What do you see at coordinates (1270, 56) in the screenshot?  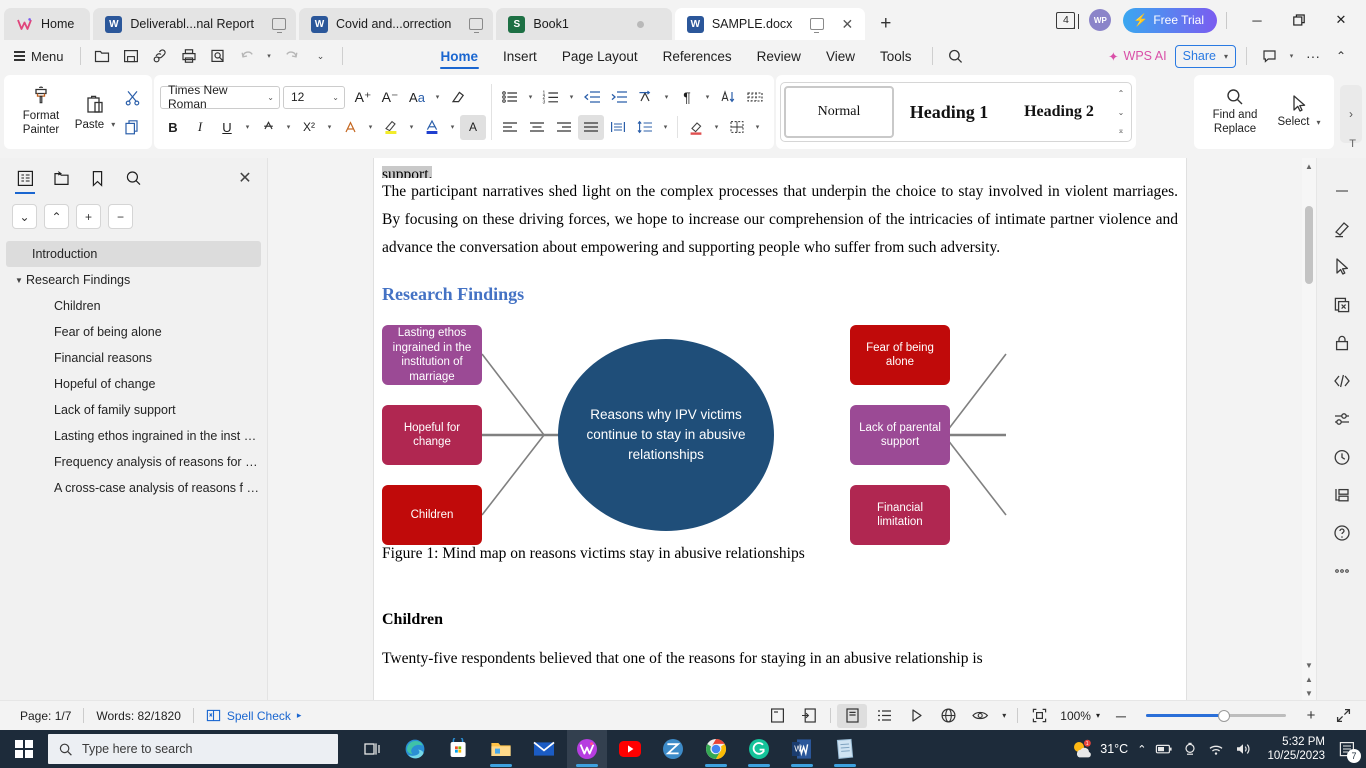 I see `comment-icon` at bounding box center [1270, 56].